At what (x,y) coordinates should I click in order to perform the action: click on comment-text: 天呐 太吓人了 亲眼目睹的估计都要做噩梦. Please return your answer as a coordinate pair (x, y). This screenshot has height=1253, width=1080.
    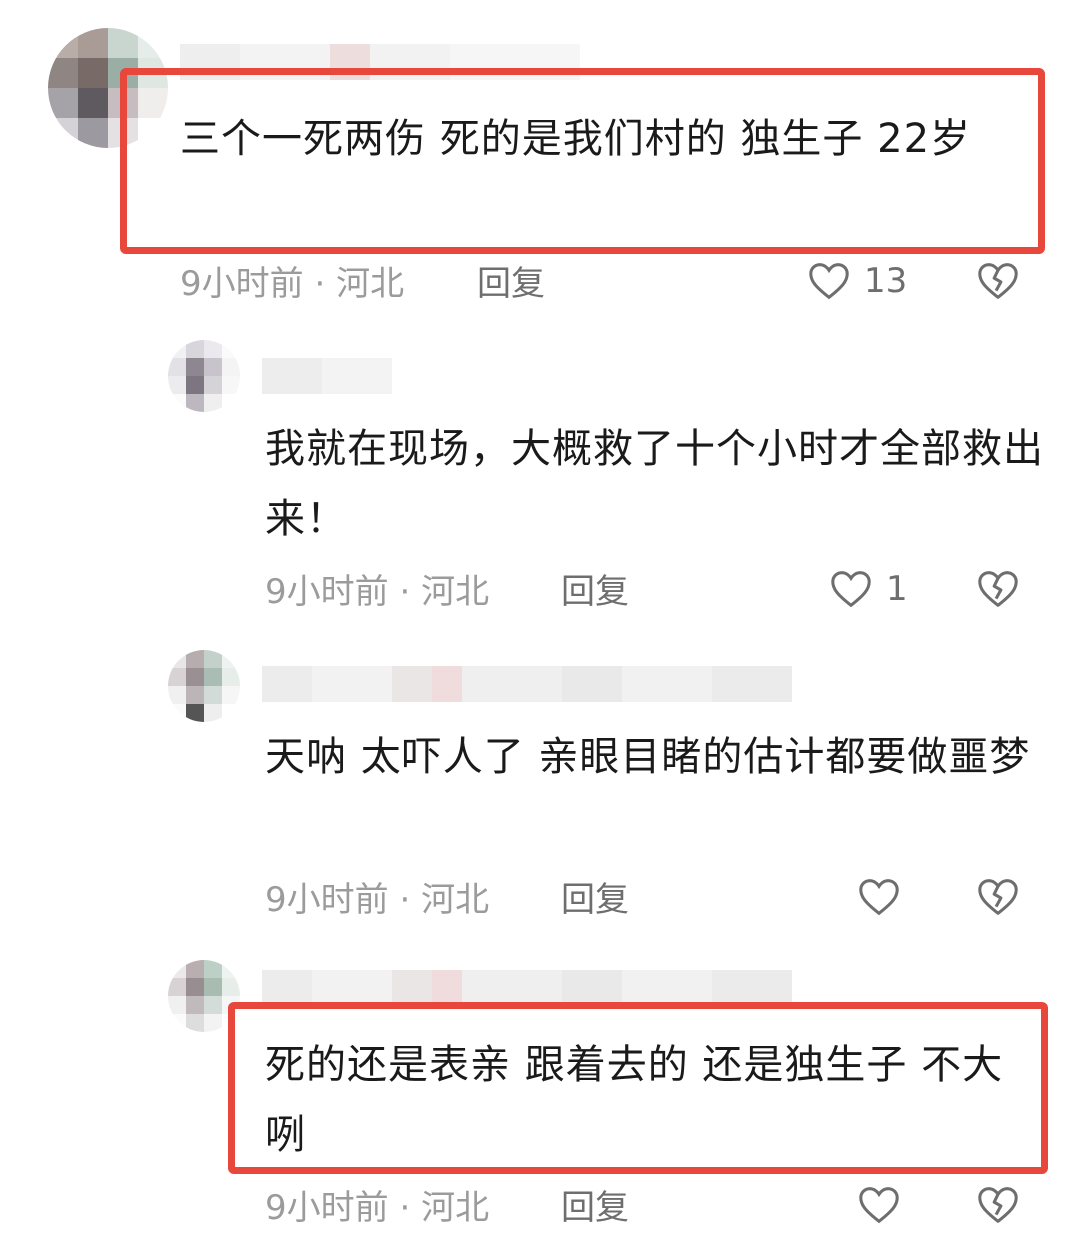
    Looking at the image, I should click on (648, 757).